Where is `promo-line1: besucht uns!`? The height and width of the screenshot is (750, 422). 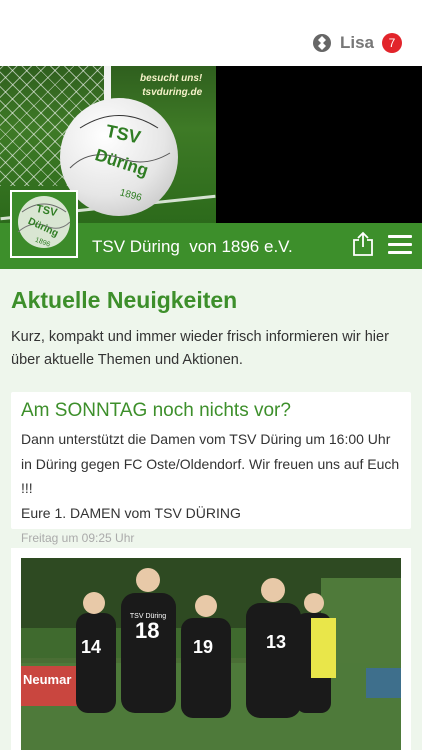
promo-line1: besucht uns! is located at coordinates (171, 78).